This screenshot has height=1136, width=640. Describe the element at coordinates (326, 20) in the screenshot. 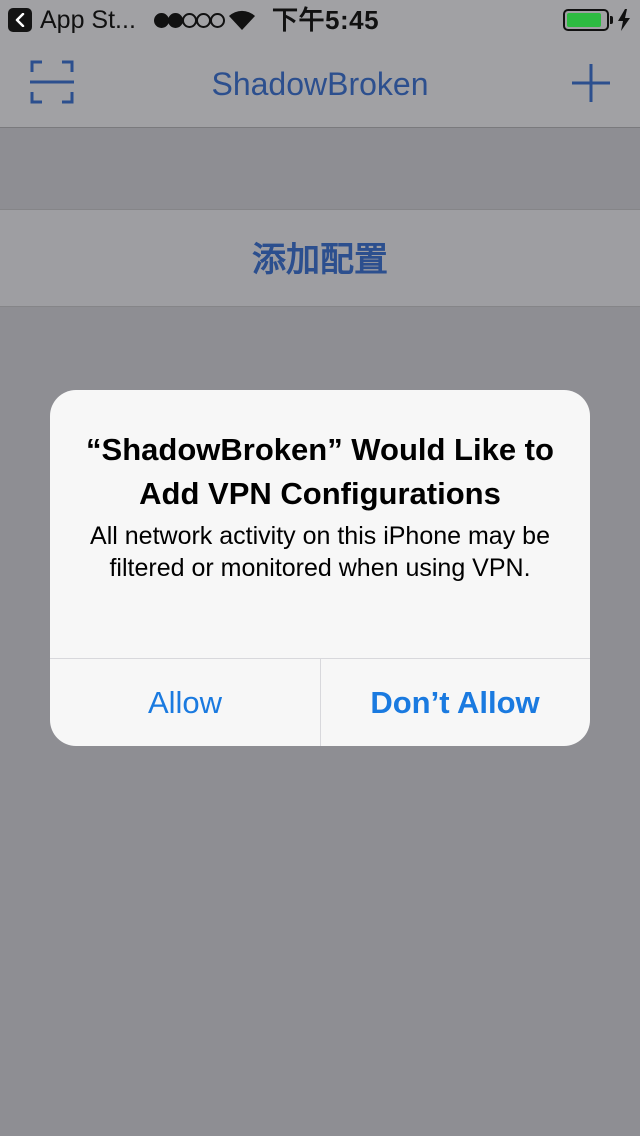

I see `status-time: 下午5:45` at that location.